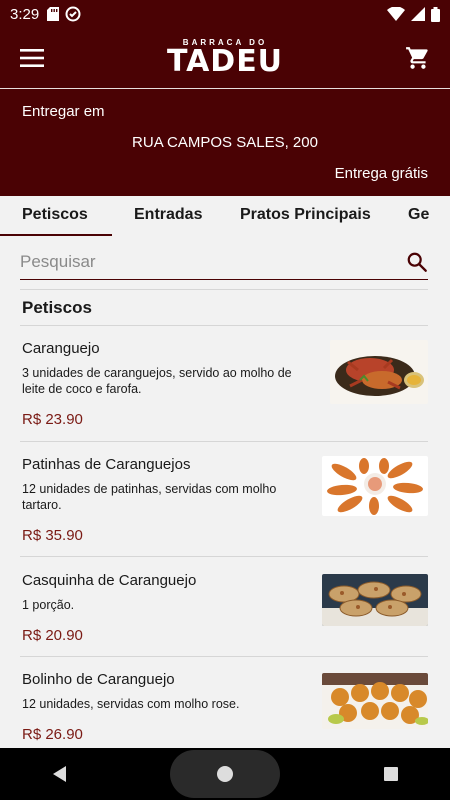 The width and height of the screenshot is (450, 800). Describe the element at coordinates (396, 14) in the screenshot. I see `wifi-icon` at that location.